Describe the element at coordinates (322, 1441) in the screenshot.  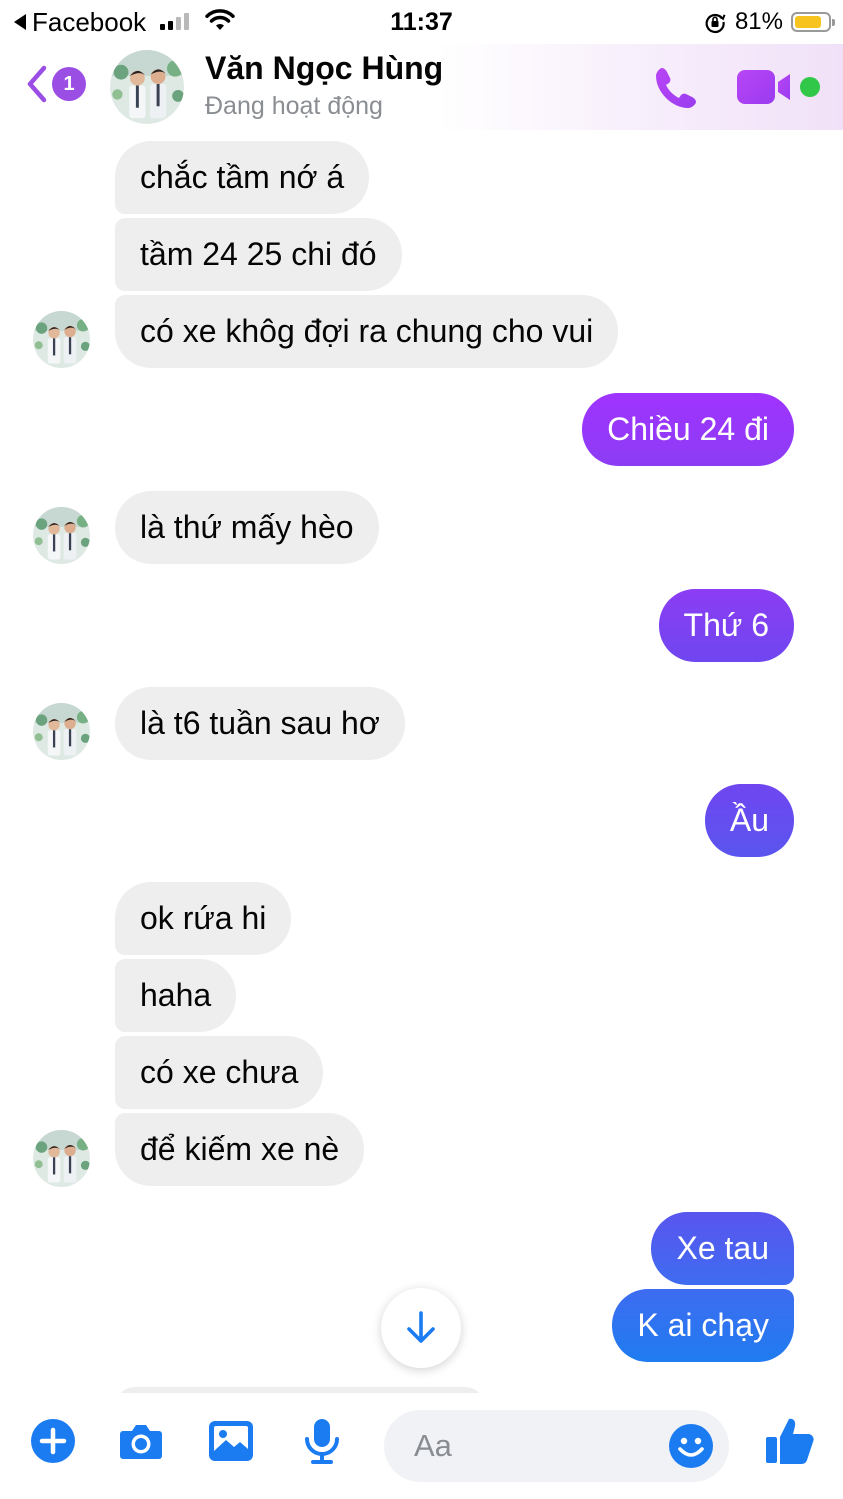
I see `microphone-icon` at that location.